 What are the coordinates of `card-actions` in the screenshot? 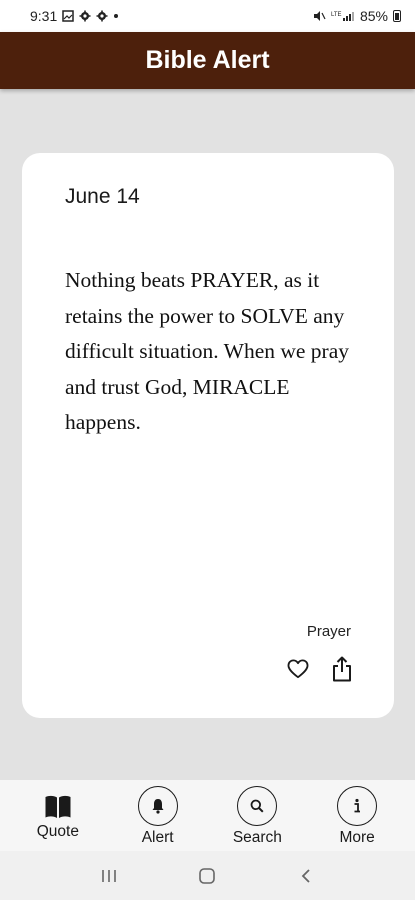 It's located at (320, 669).